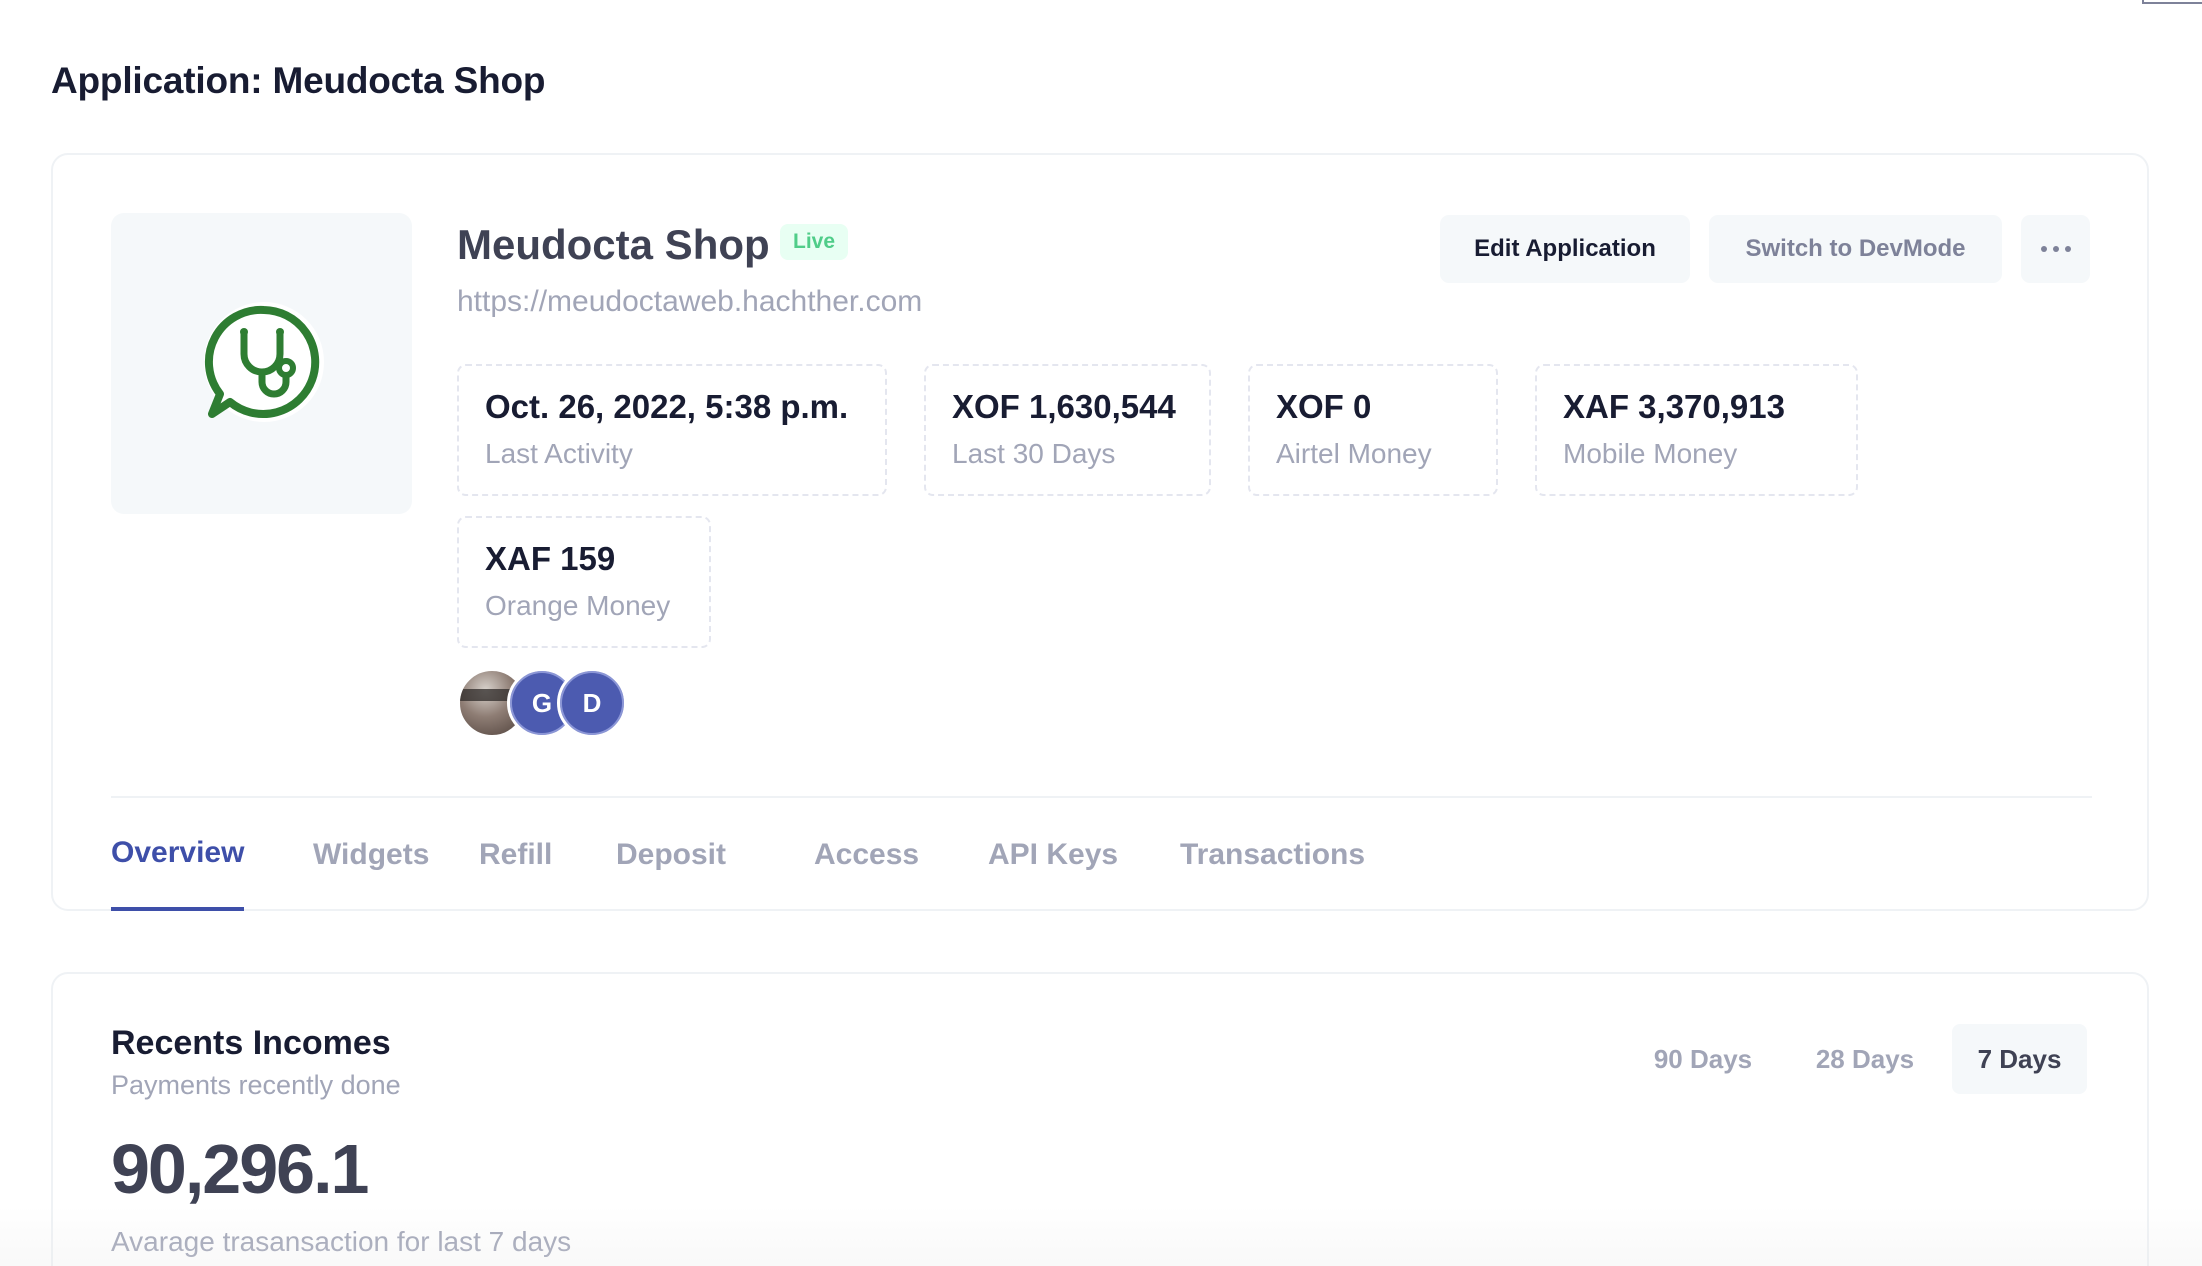  I want to click on status-badge: Live, so click(814, 242).